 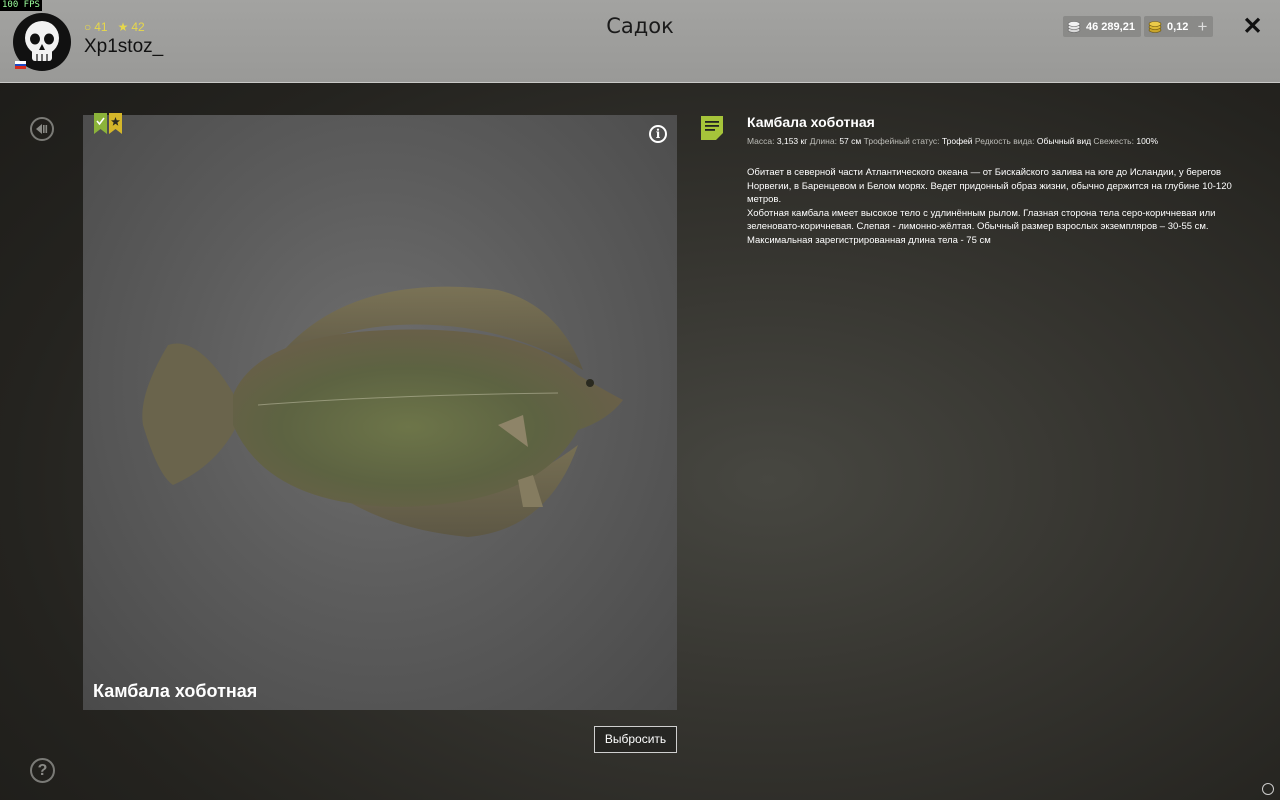 What do you see at coordinates (108, 123) in the screenshot?
I see `fish-badges` at bounding box center [108, 123].